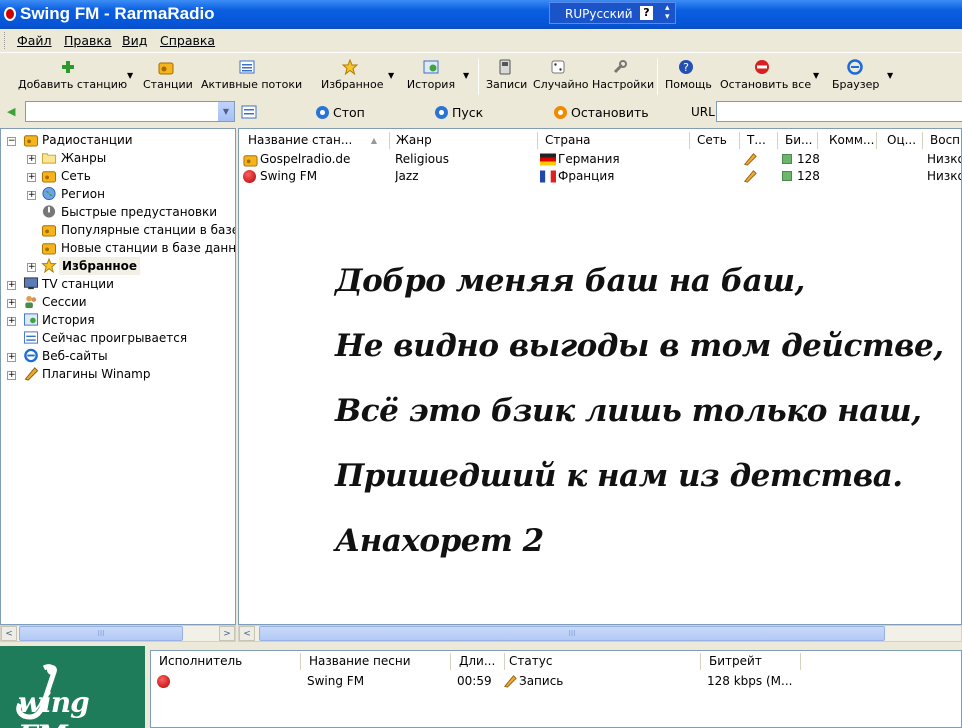  I want to click on language-bar: RUРусский ? ▴ ▾, so click(612, 13).